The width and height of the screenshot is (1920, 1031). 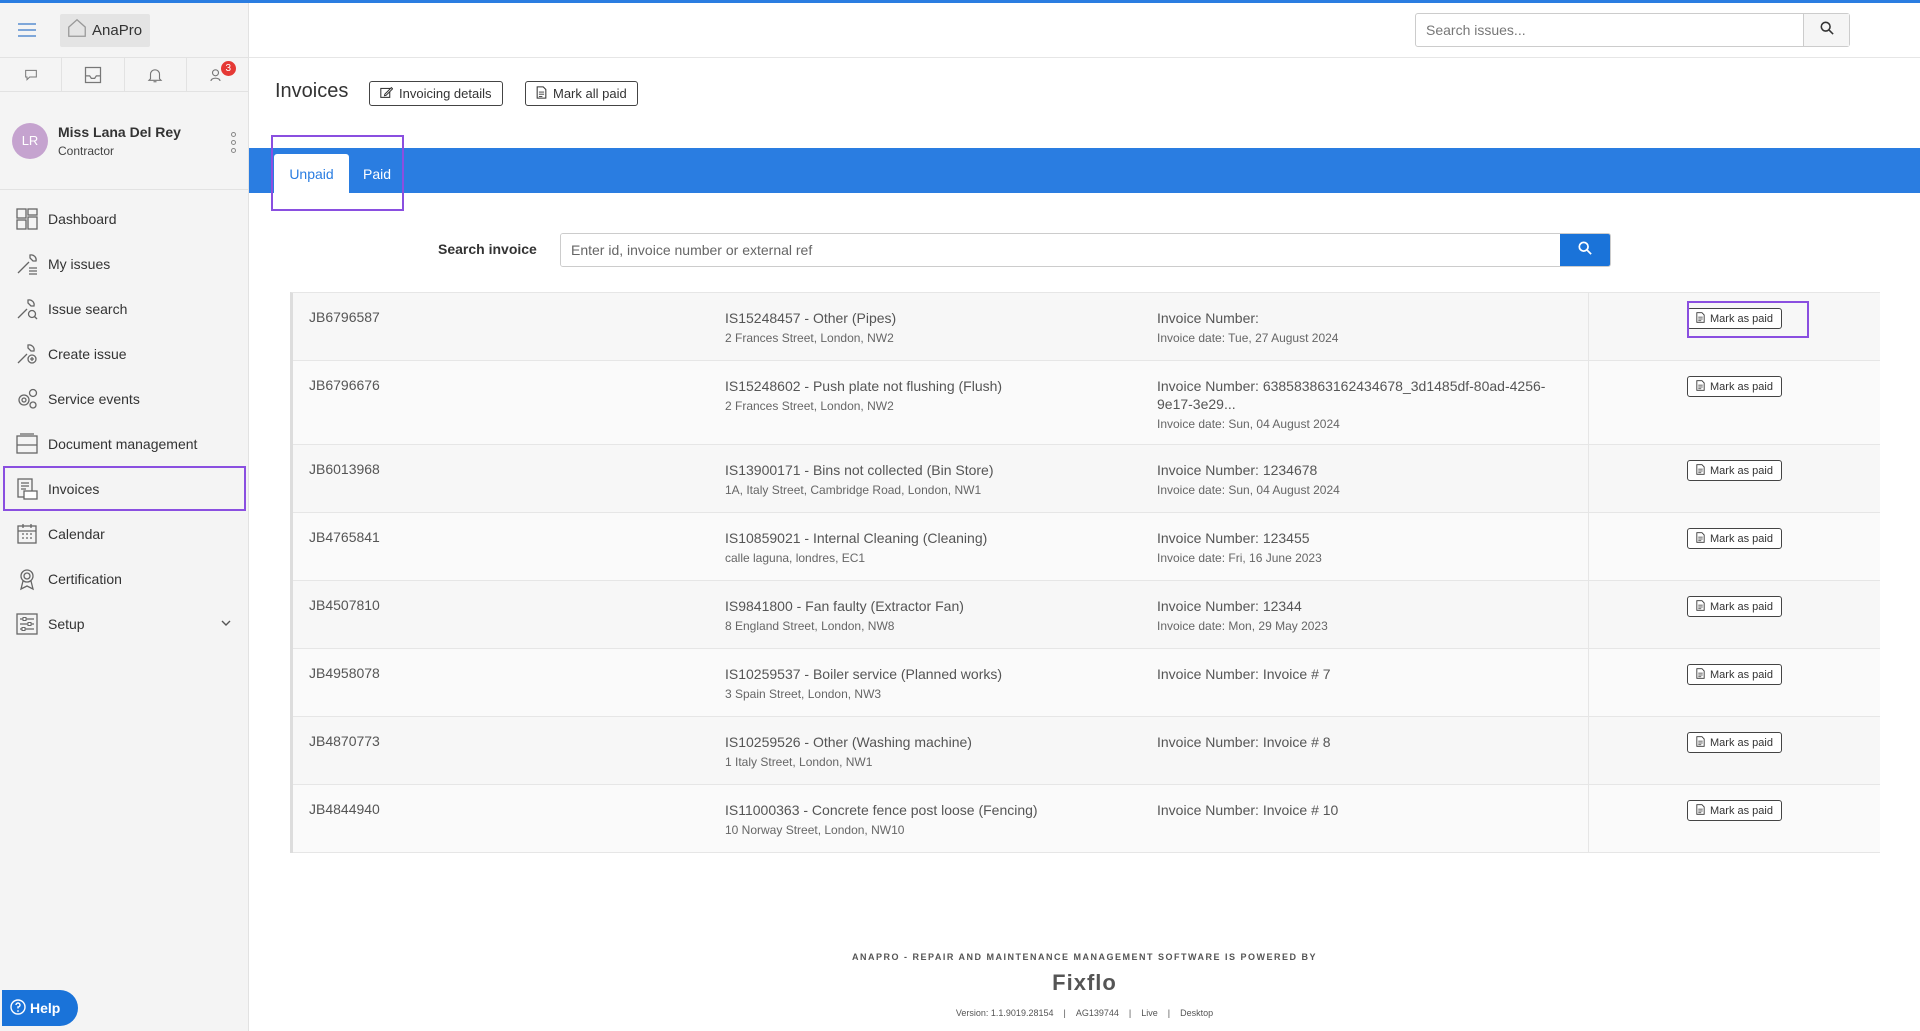 What do you see at coordinates (1084, 983) in the screenshot?
I see `footer-brand: Fixflo` at bounding box center [1084, 983].